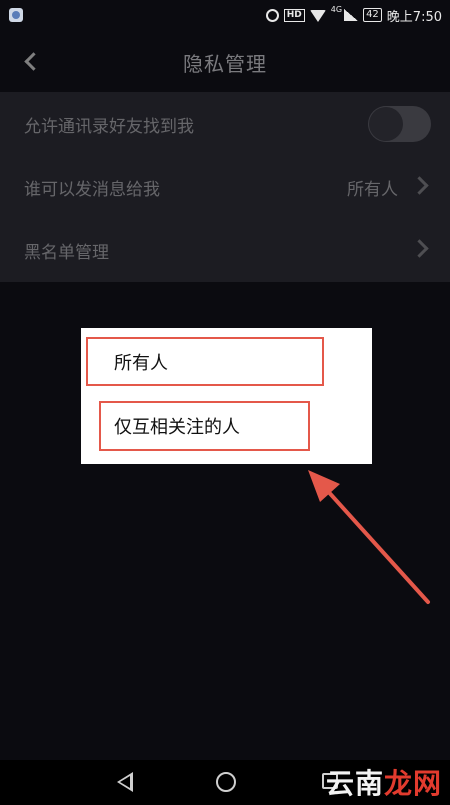 The width and height of the screenshot is (450, 805). I want to click on message-permission-value: 所有人, so click(372, 190).